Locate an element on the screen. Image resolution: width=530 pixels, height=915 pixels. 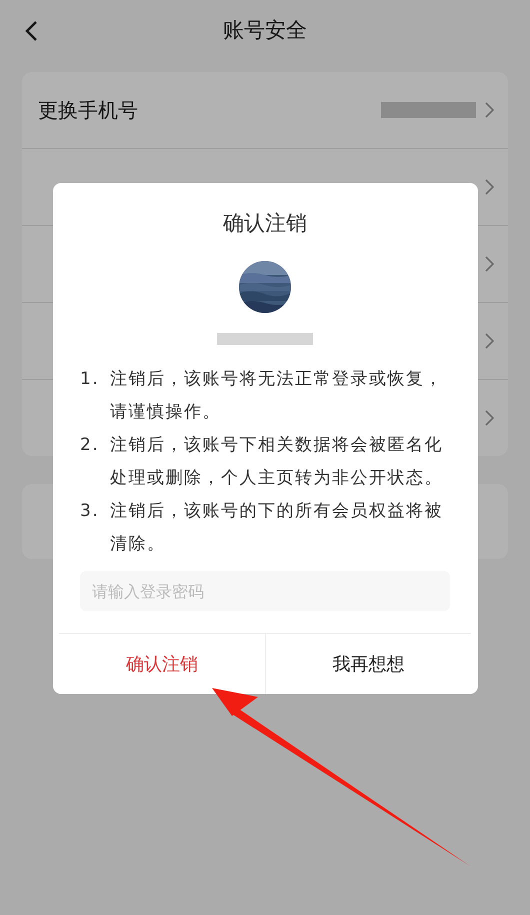
back-icon is located at coordinates (31, 31).